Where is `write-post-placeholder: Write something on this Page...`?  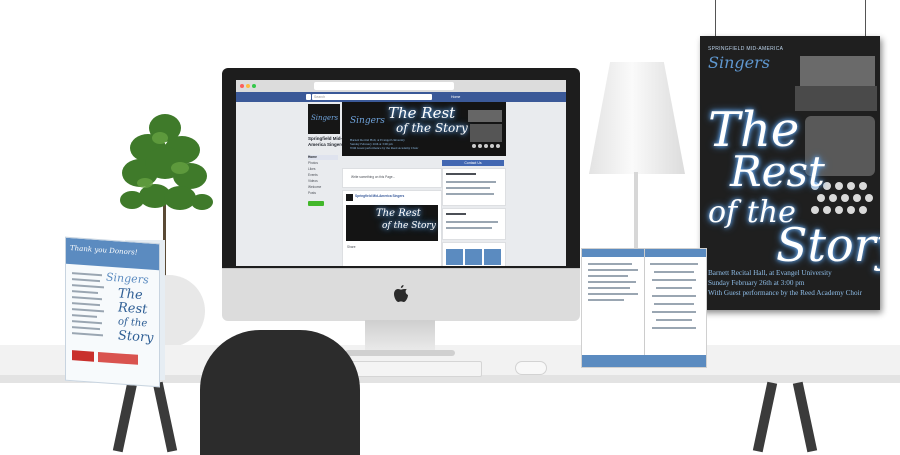 write-post-placeholder: Write something on this Page... is located at coordinates (373, 177).